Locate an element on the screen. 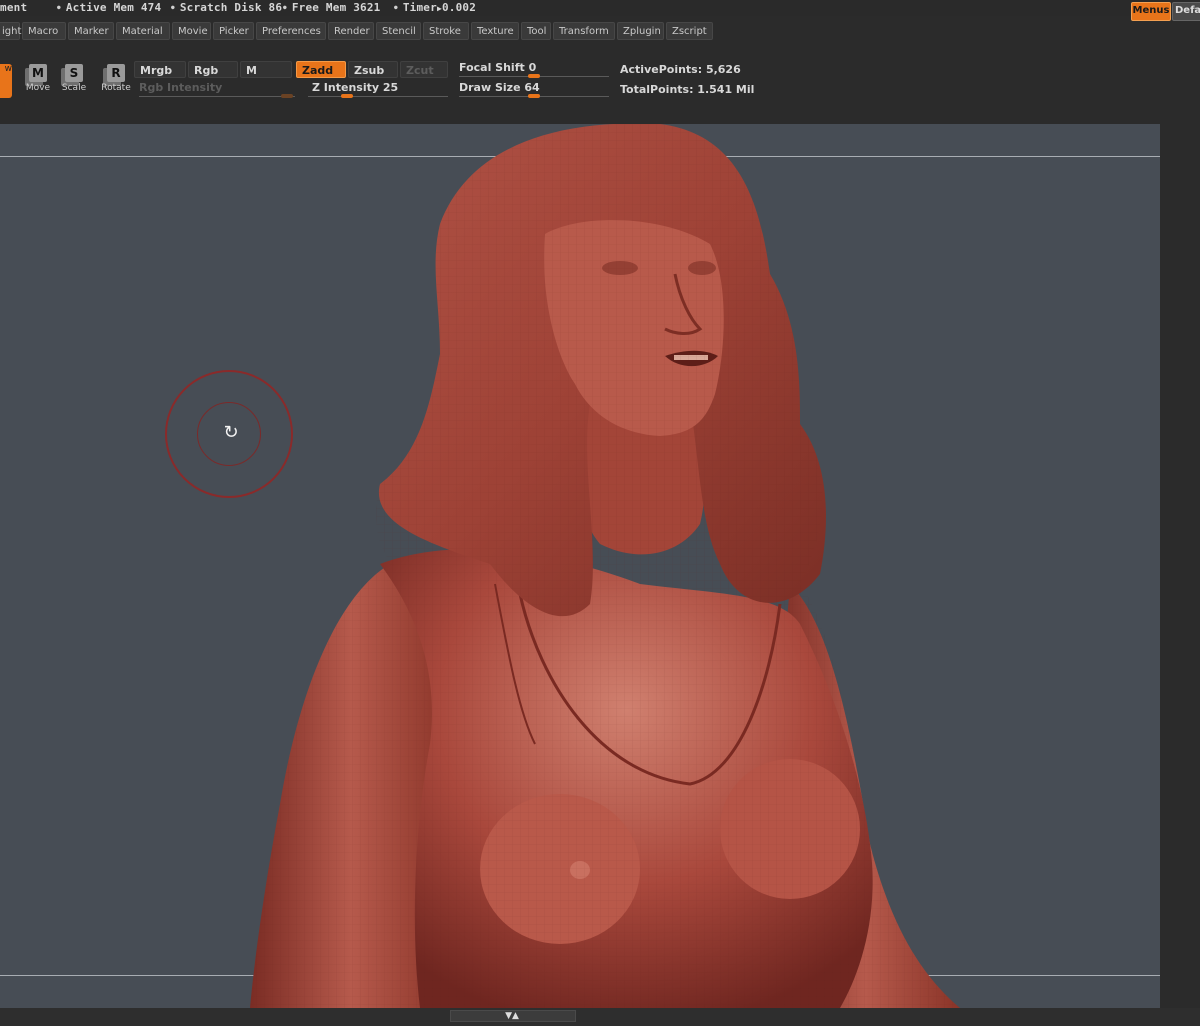  rgb-button: Rgb is located at coordinates (213, 69).